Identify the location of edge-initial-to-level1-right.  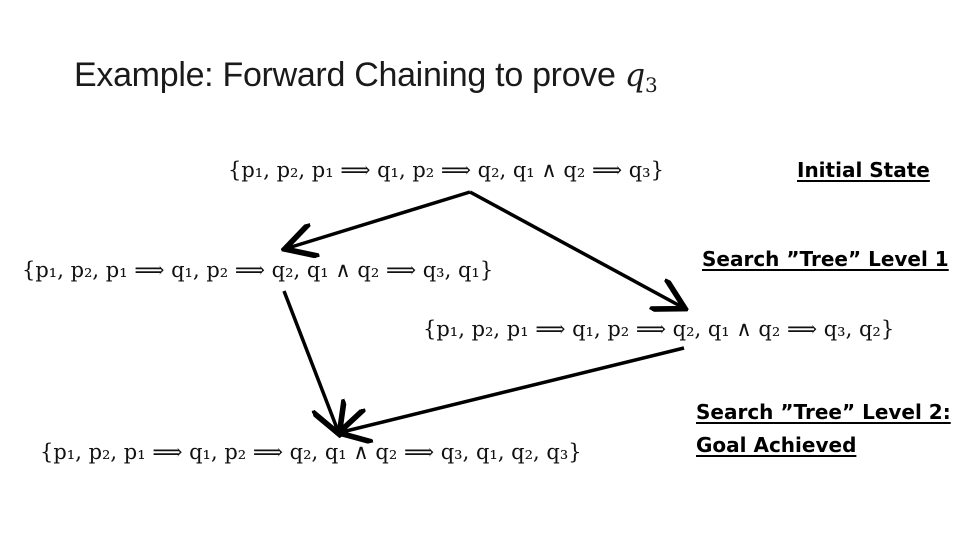
(575, 248).